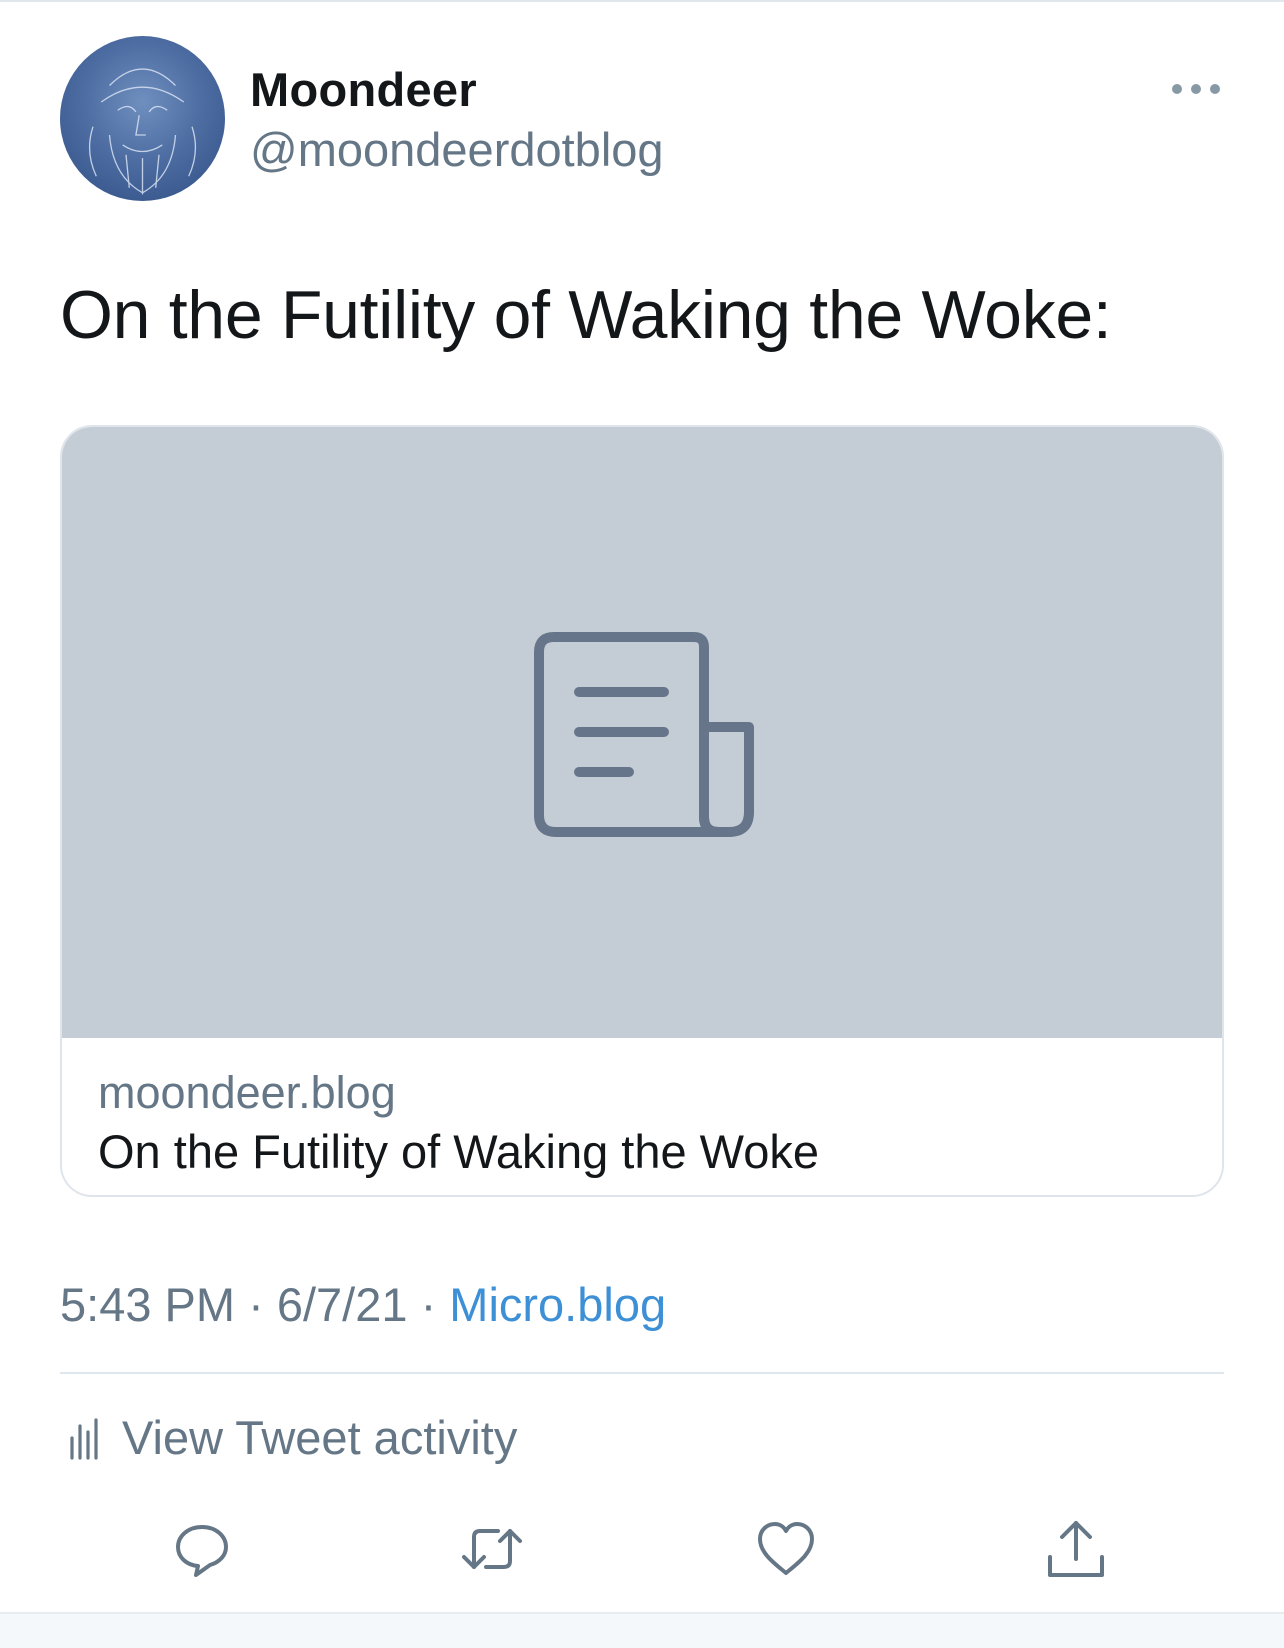 Image resolution: width=1284 pixels, height=1648 pixels. I want to click on tweet-date: 6/7/21, so click(342, 1304).